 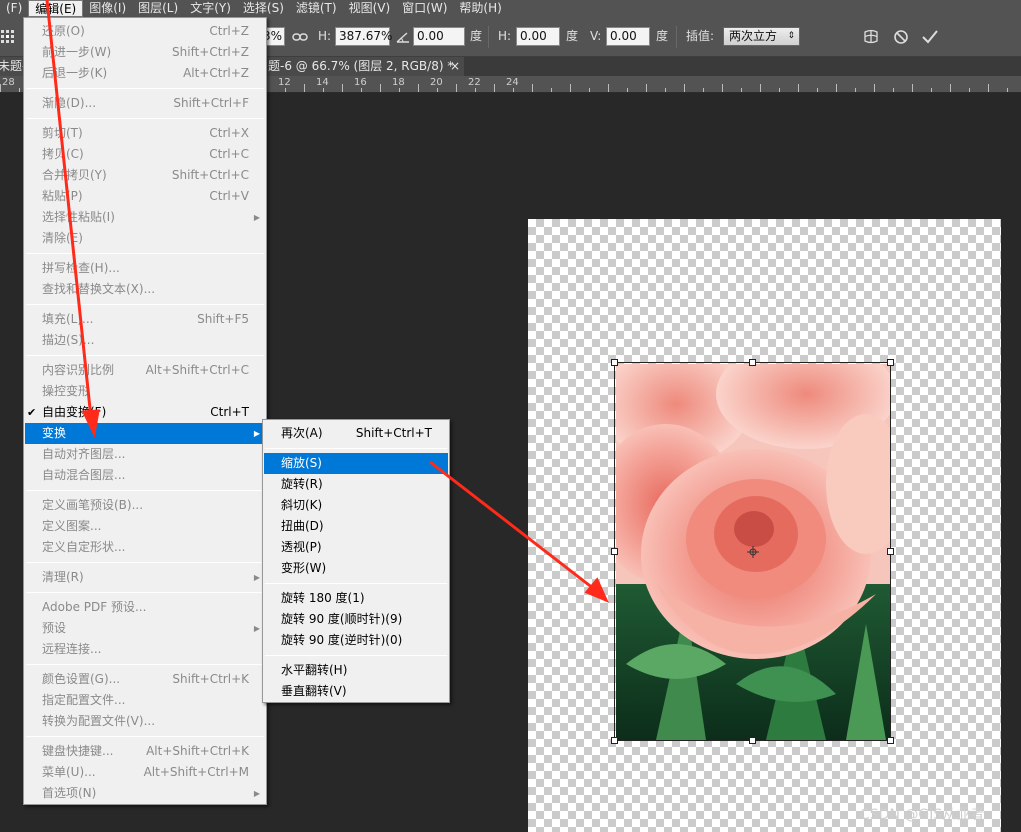 I want to click on menu-item: 拷贝(C) Ctrl+C, so click(x=145, y=154).